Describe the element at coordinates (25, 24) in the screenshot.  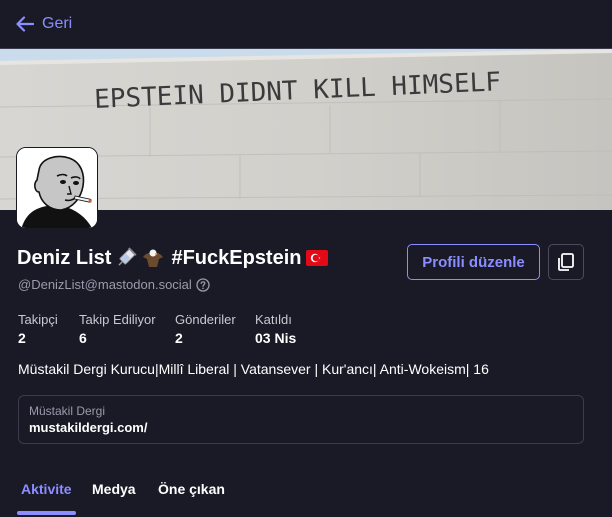
I see `arrow-left-icon` at that location.